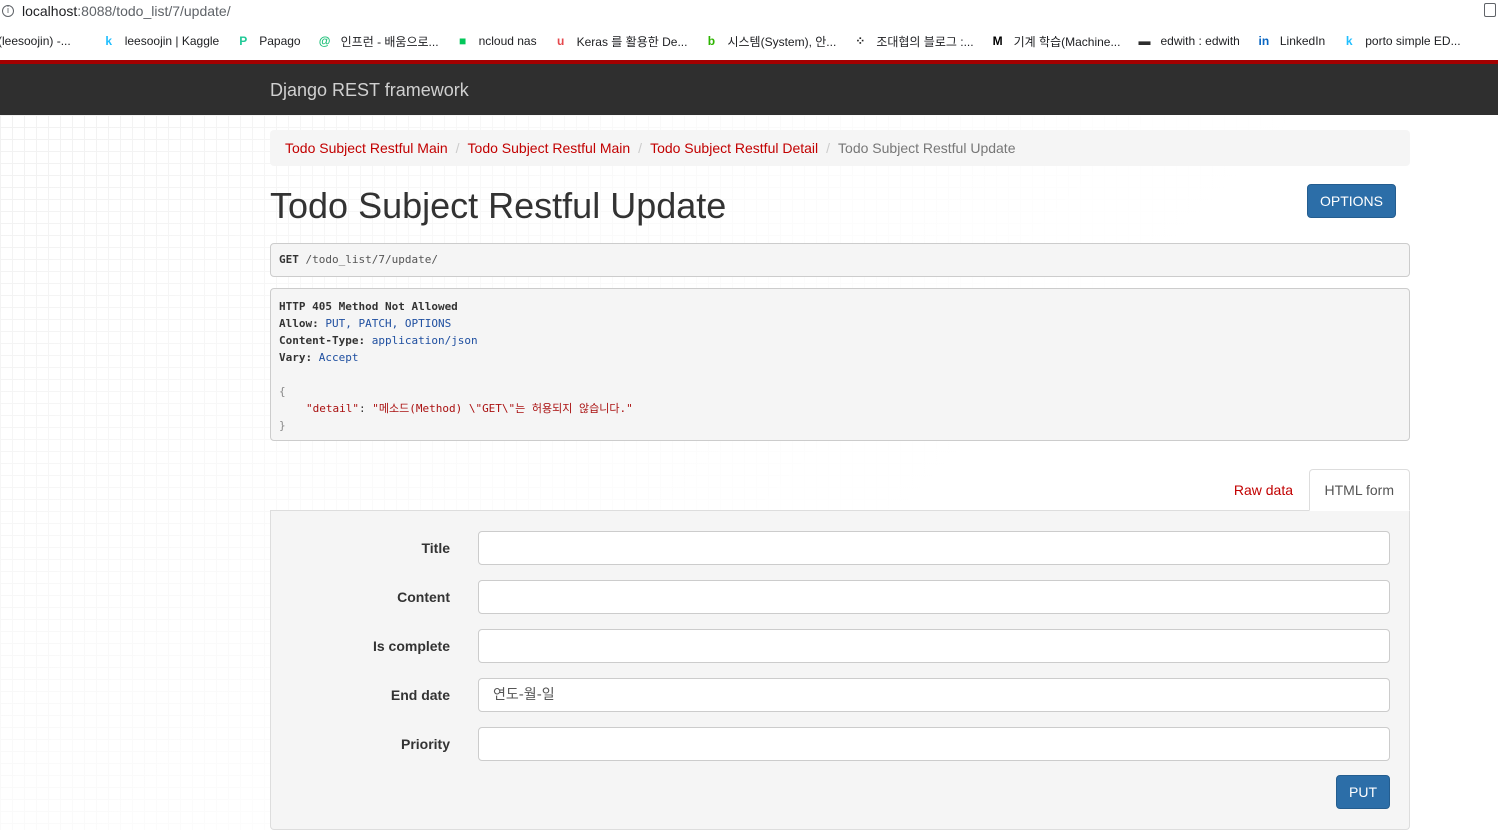  I want to click on edwith-icon: ▬, so click(1144, 41).